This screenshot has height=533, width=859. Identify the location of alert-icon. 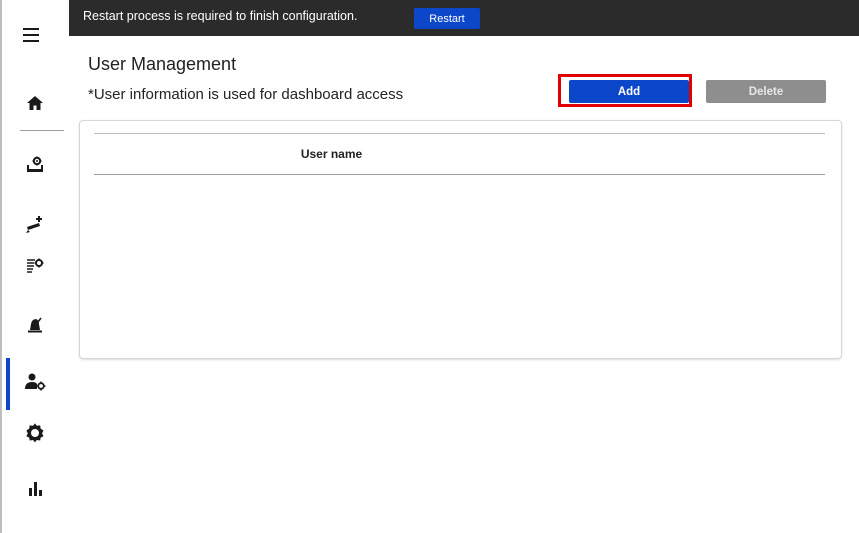
(35, 325).